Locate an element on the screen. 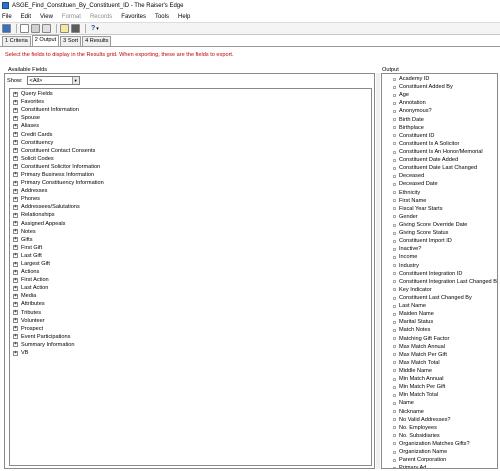  output-item: Constituent Date Added is located at coordinates (439, 160).